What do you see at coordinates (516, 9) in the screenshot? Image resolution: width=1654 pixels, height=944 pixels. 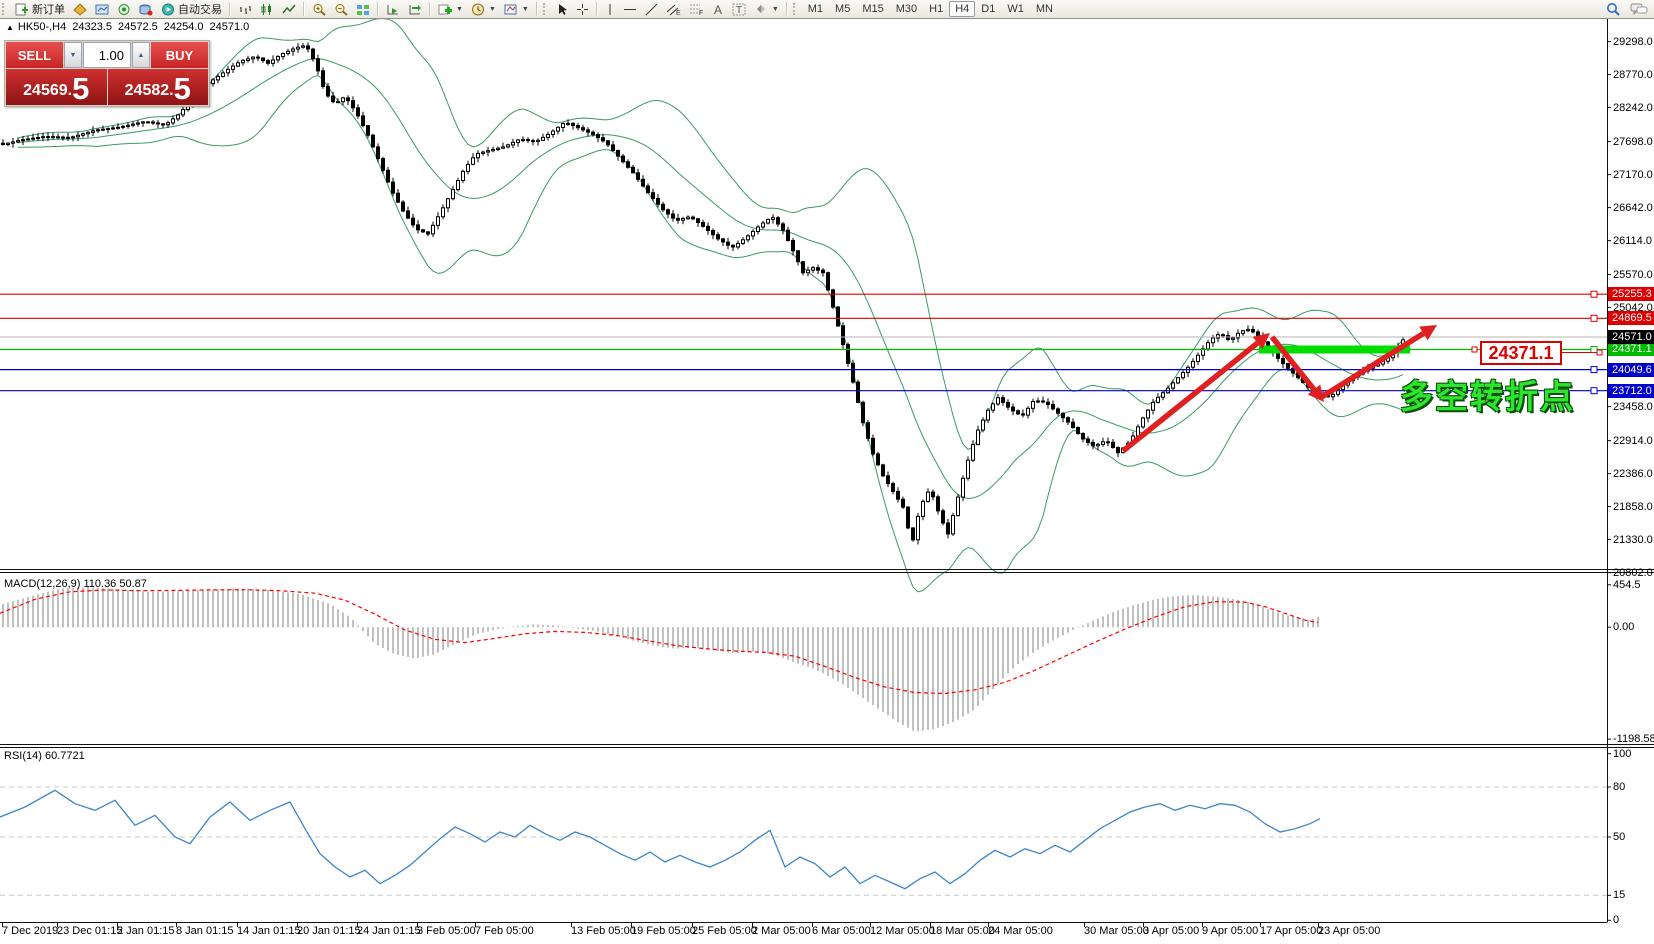 I see `templates-button: ▼` at bounding box center [516, 9].